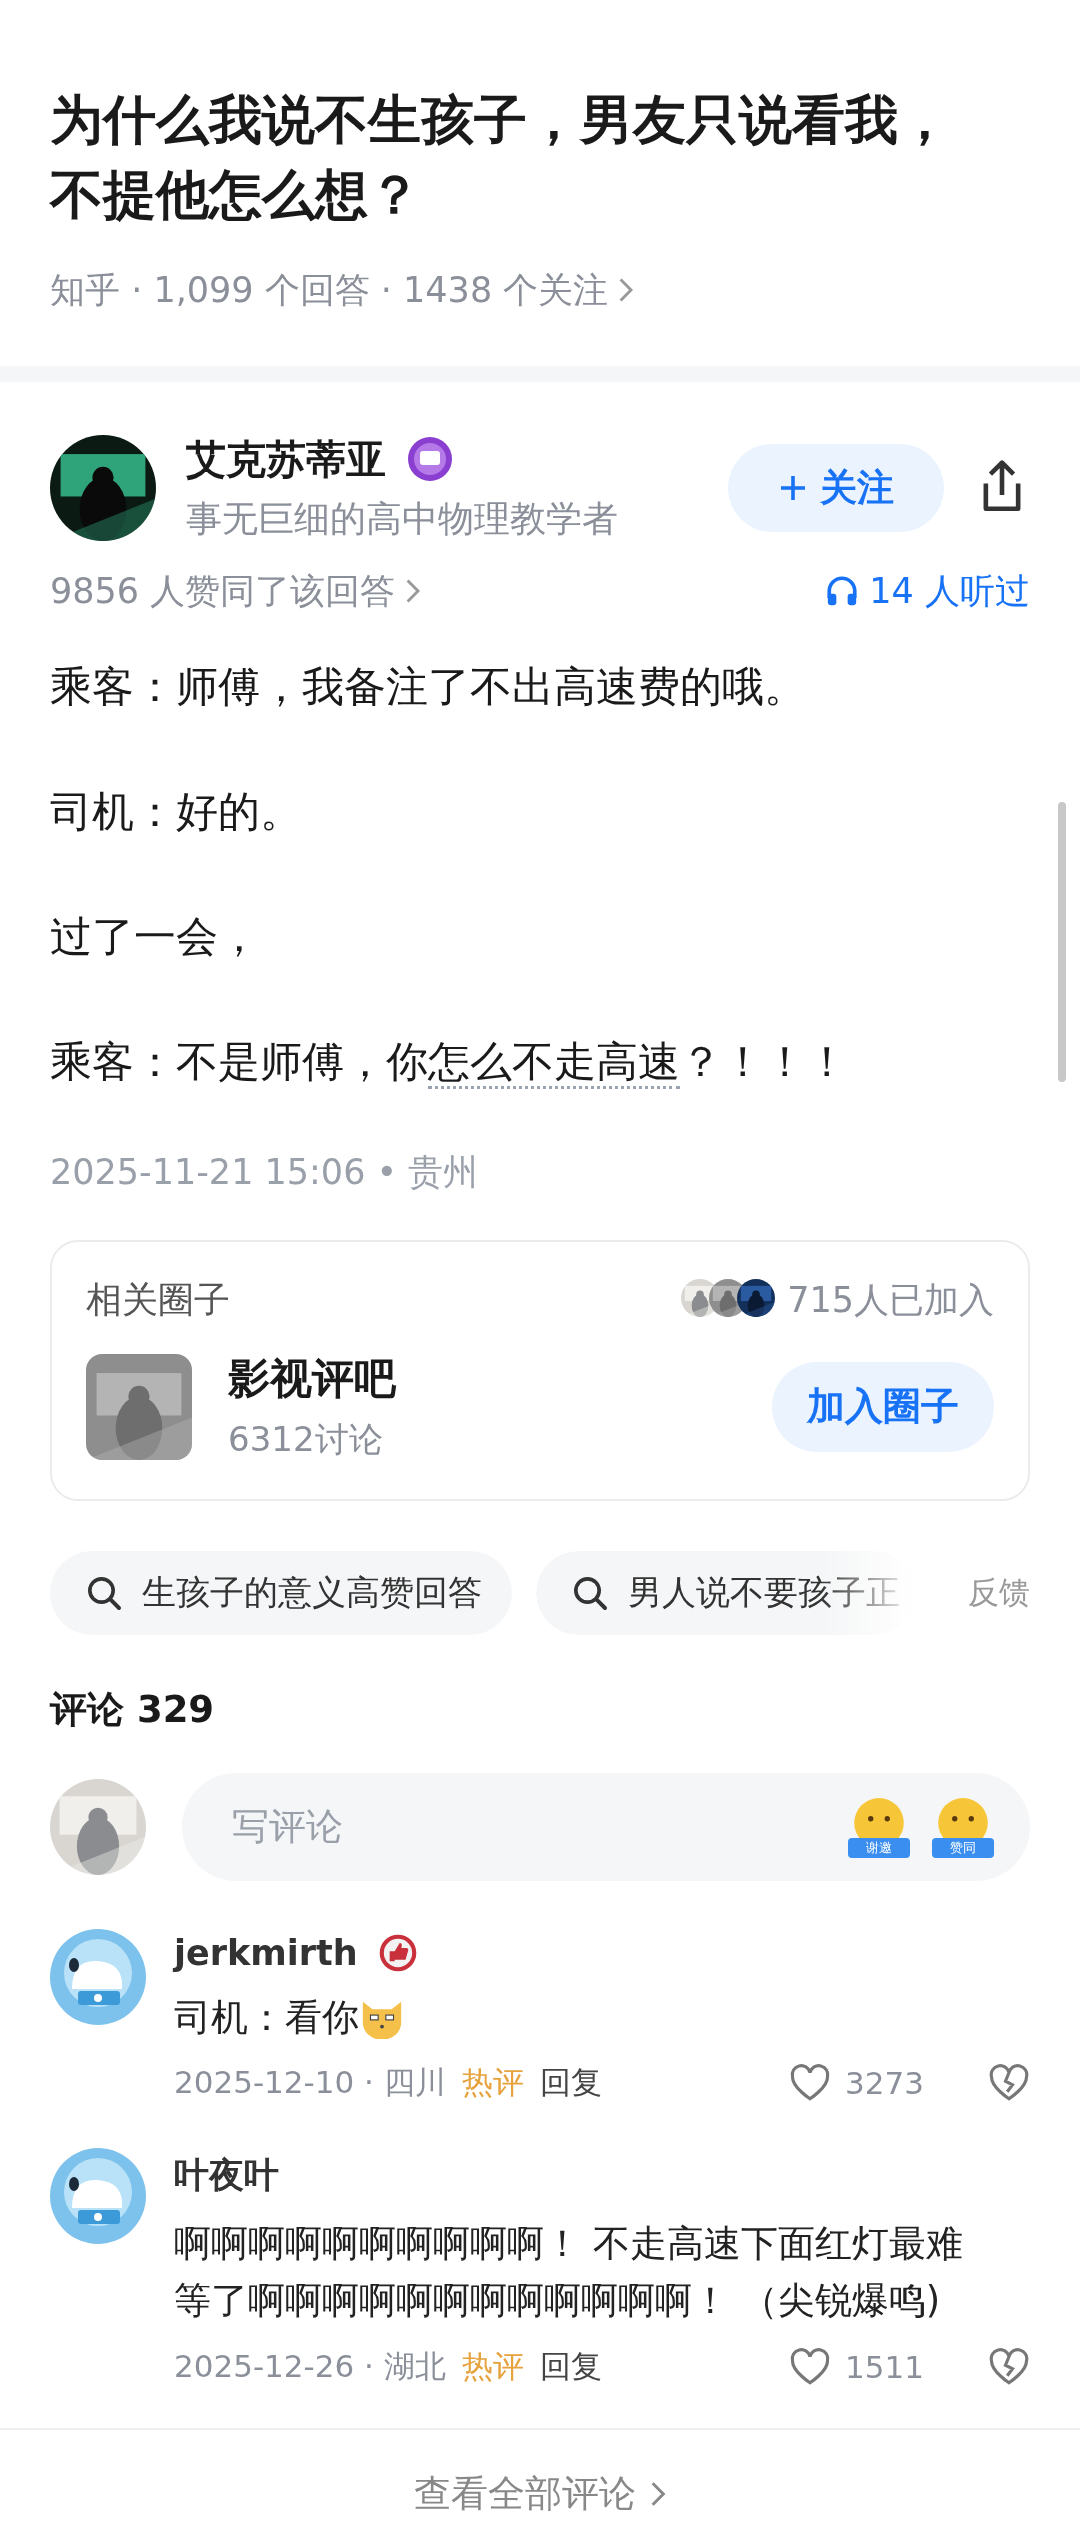 The image size is (1080, 2534). What do you see at coordinates (842, 591) in the screenshot?
I see `headphones-icon` at bounding box center [842, 591].